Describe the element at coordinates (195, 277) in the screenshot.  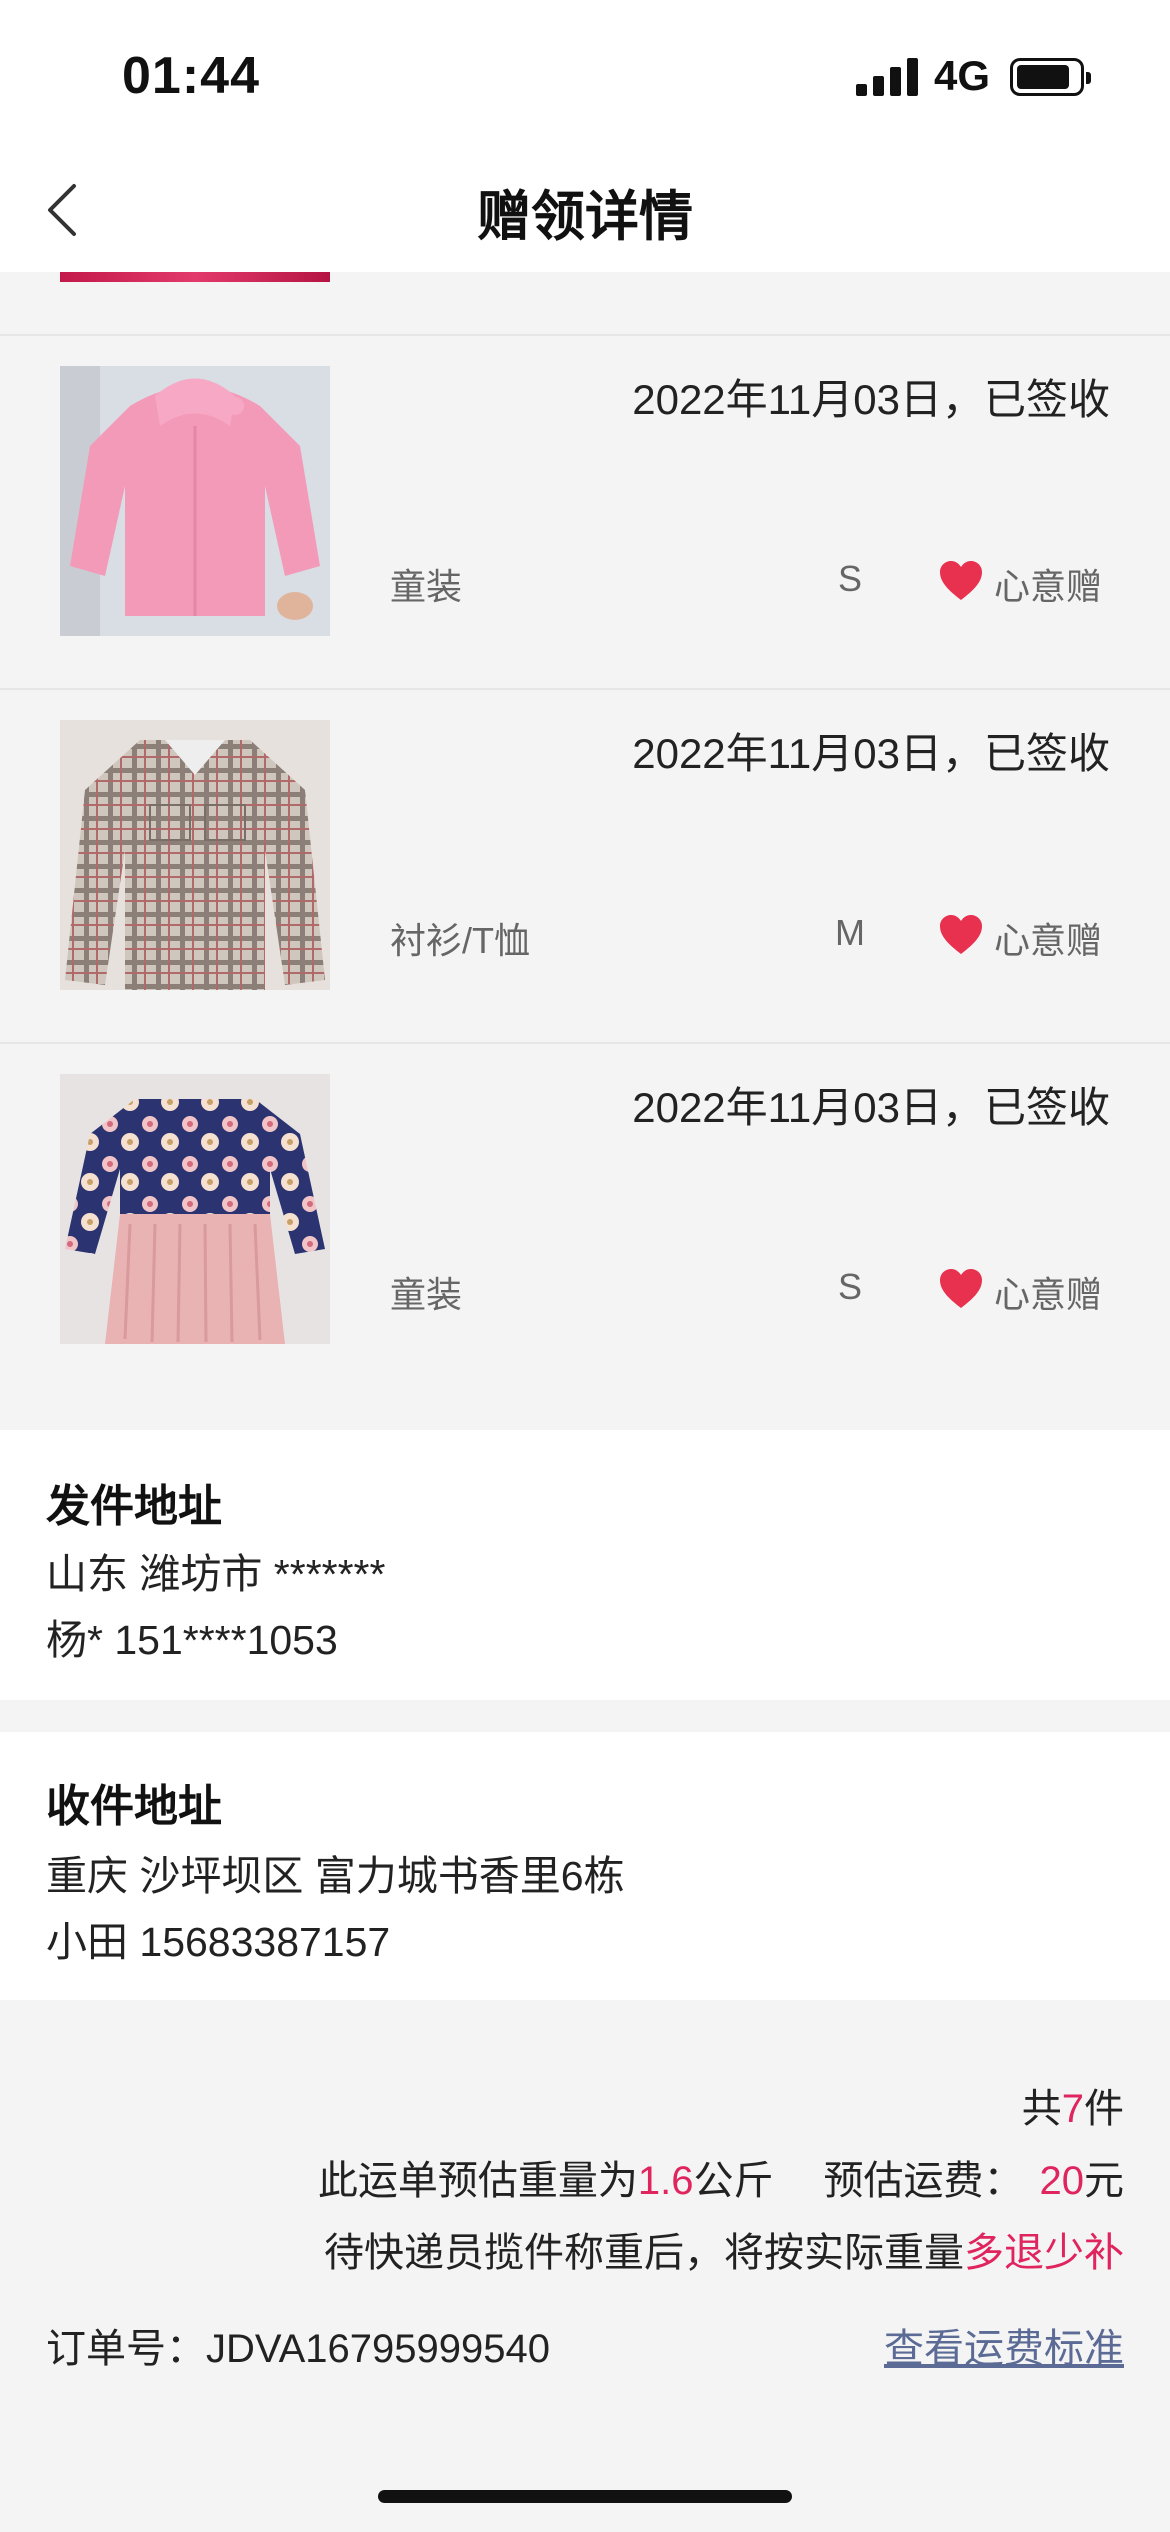
I see `item-thumbnail-partial` at that location.